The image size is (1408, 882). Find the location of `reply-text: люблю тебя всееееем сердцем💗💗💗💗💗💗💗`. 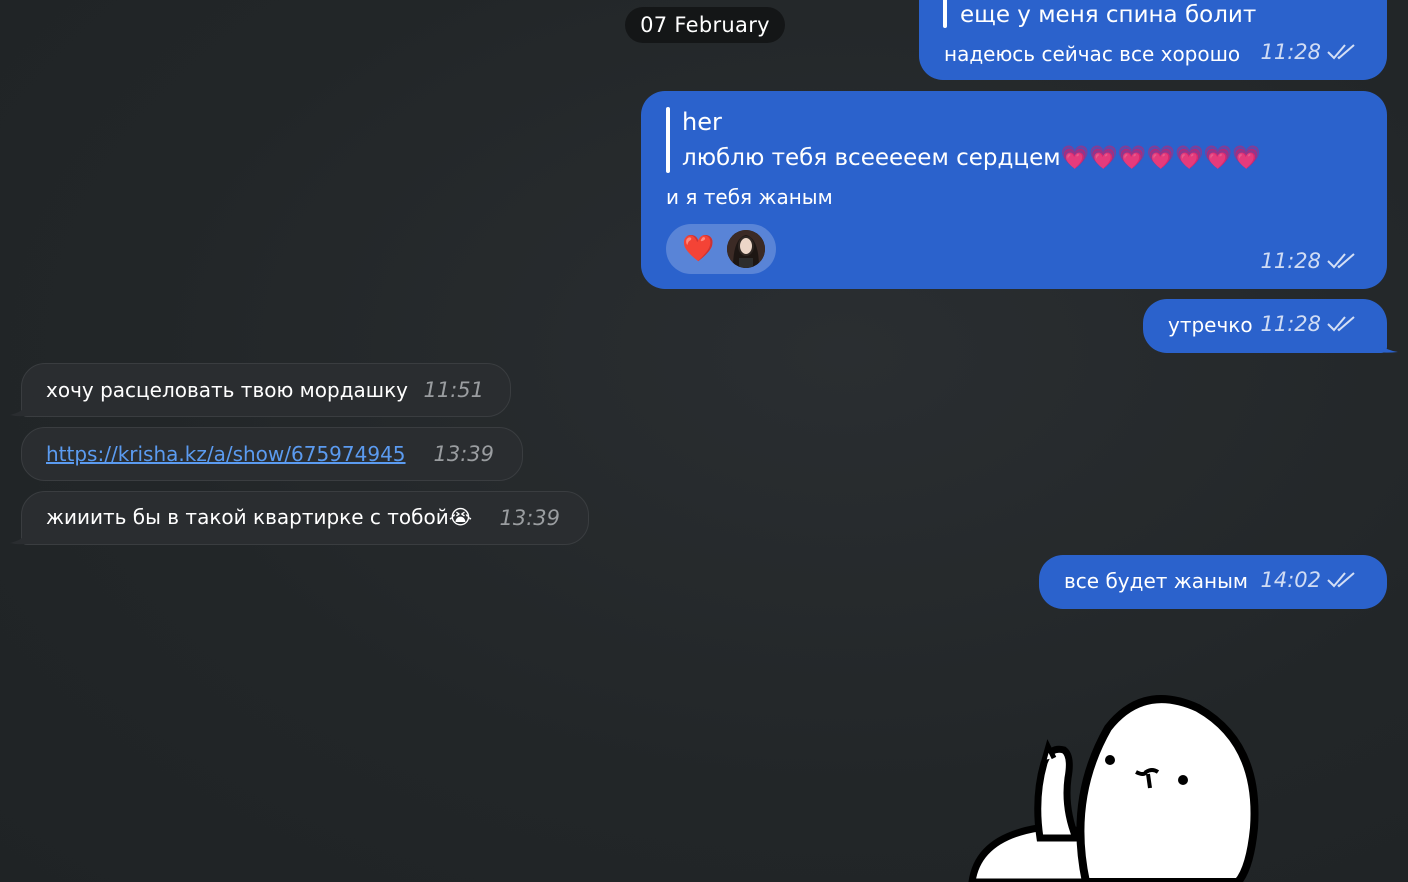

reply-text: люблю тебя всееееем сердцем💗💗💗💗💗💗💗 is located at coordinates (972, 158).